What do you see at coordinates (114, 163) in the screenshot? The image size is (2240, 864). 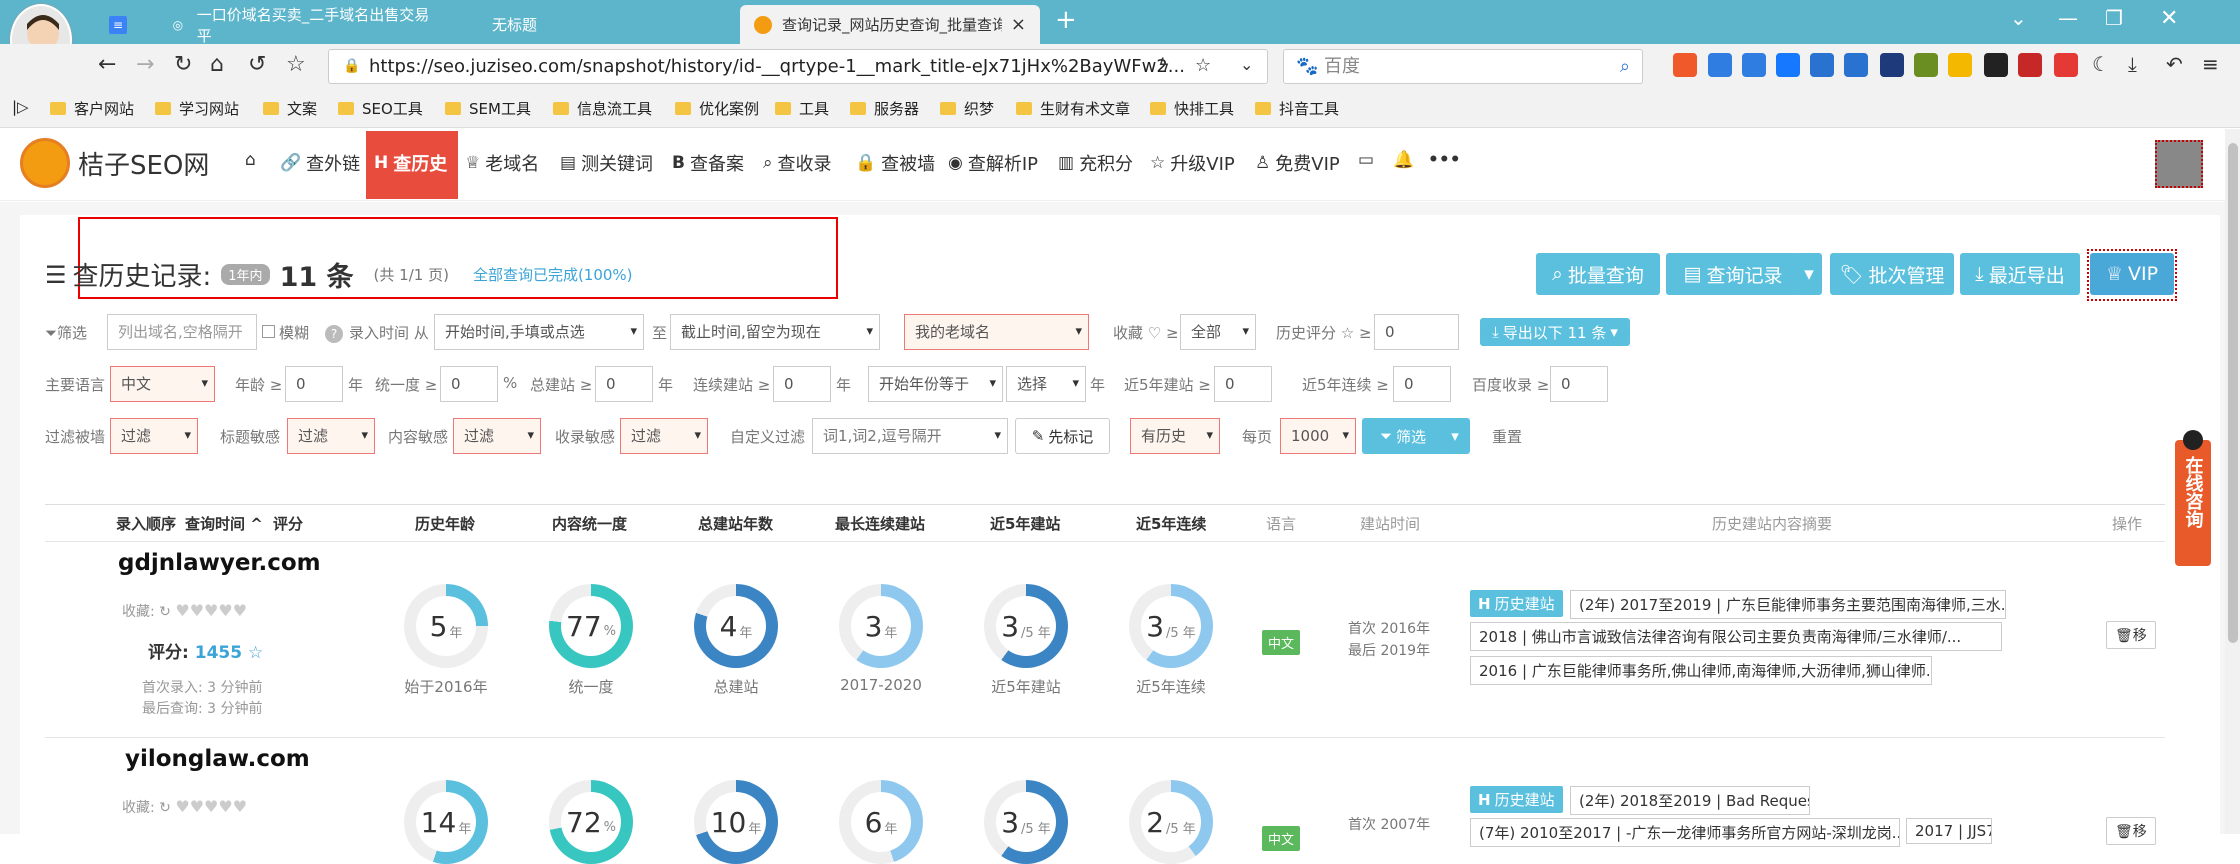 I see `site-logo: 桔子SEO网` at bounding box center [114, 163].